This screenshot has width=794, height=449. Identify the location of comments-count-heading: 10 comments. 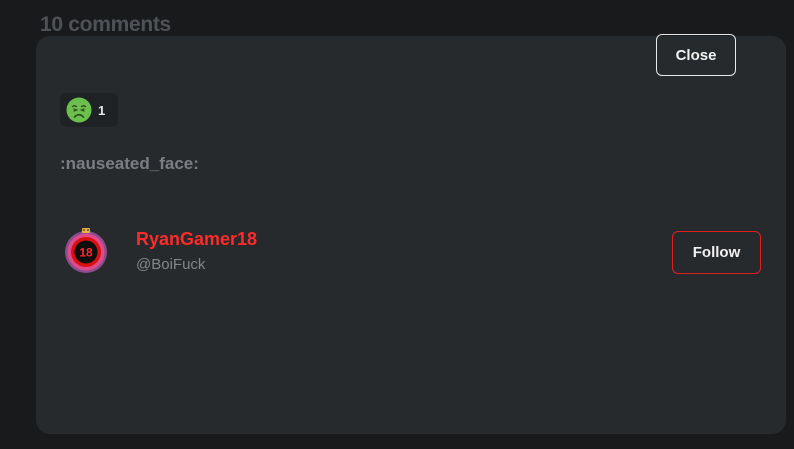
(105, 24).